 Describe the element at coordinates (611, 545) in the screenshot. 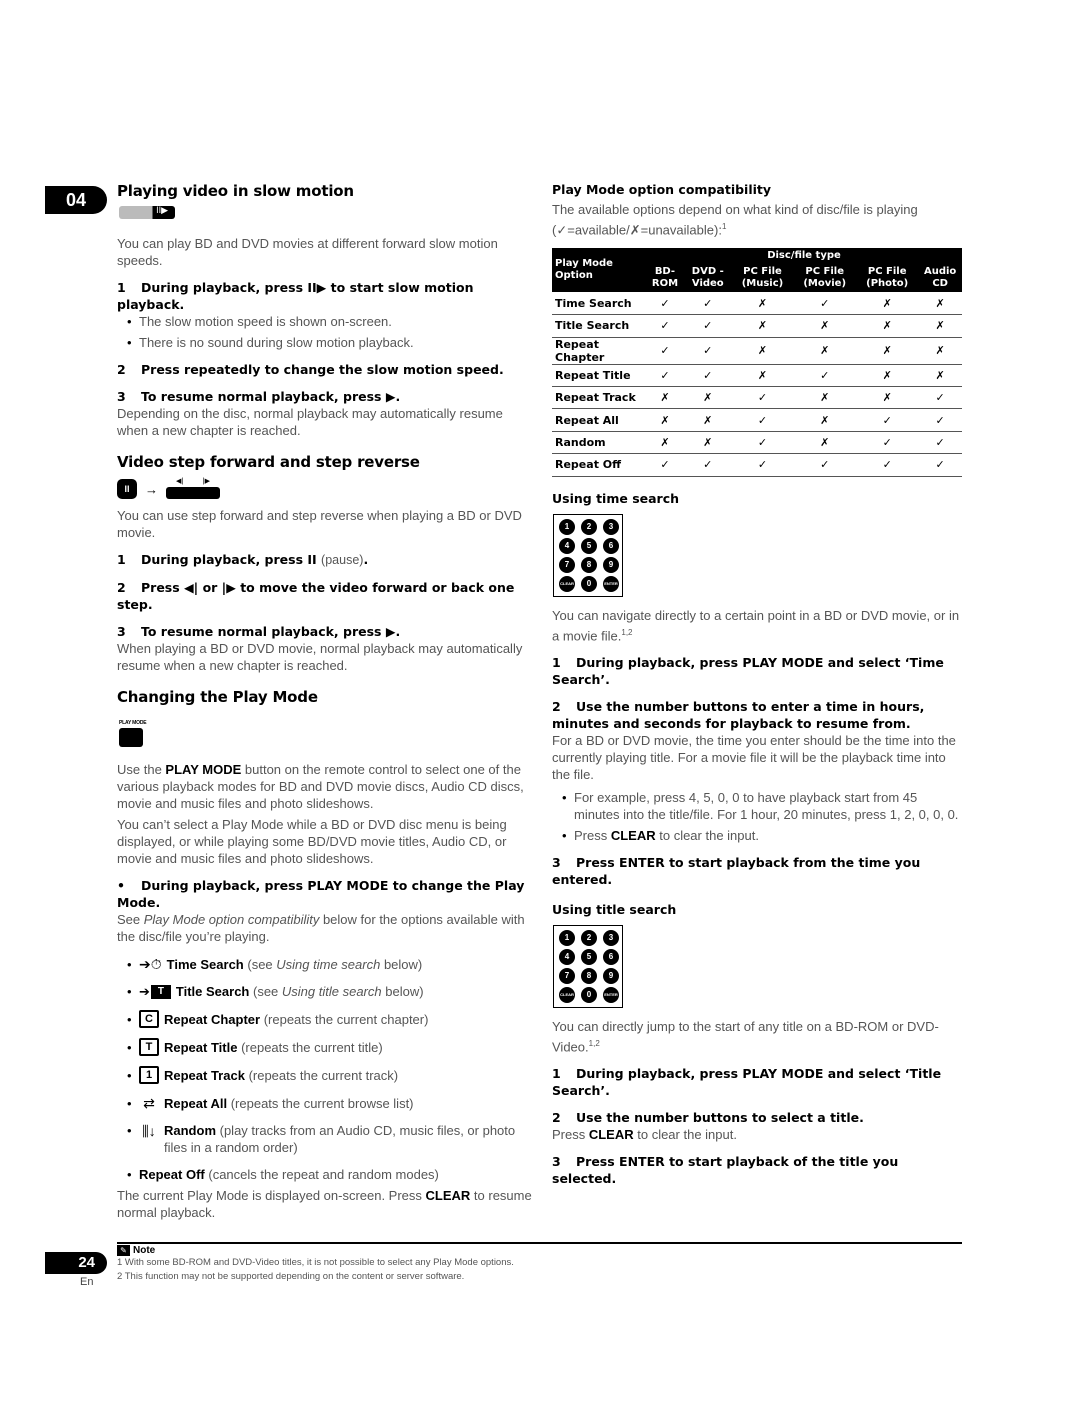

I see `keypad-key: 6` at that location.